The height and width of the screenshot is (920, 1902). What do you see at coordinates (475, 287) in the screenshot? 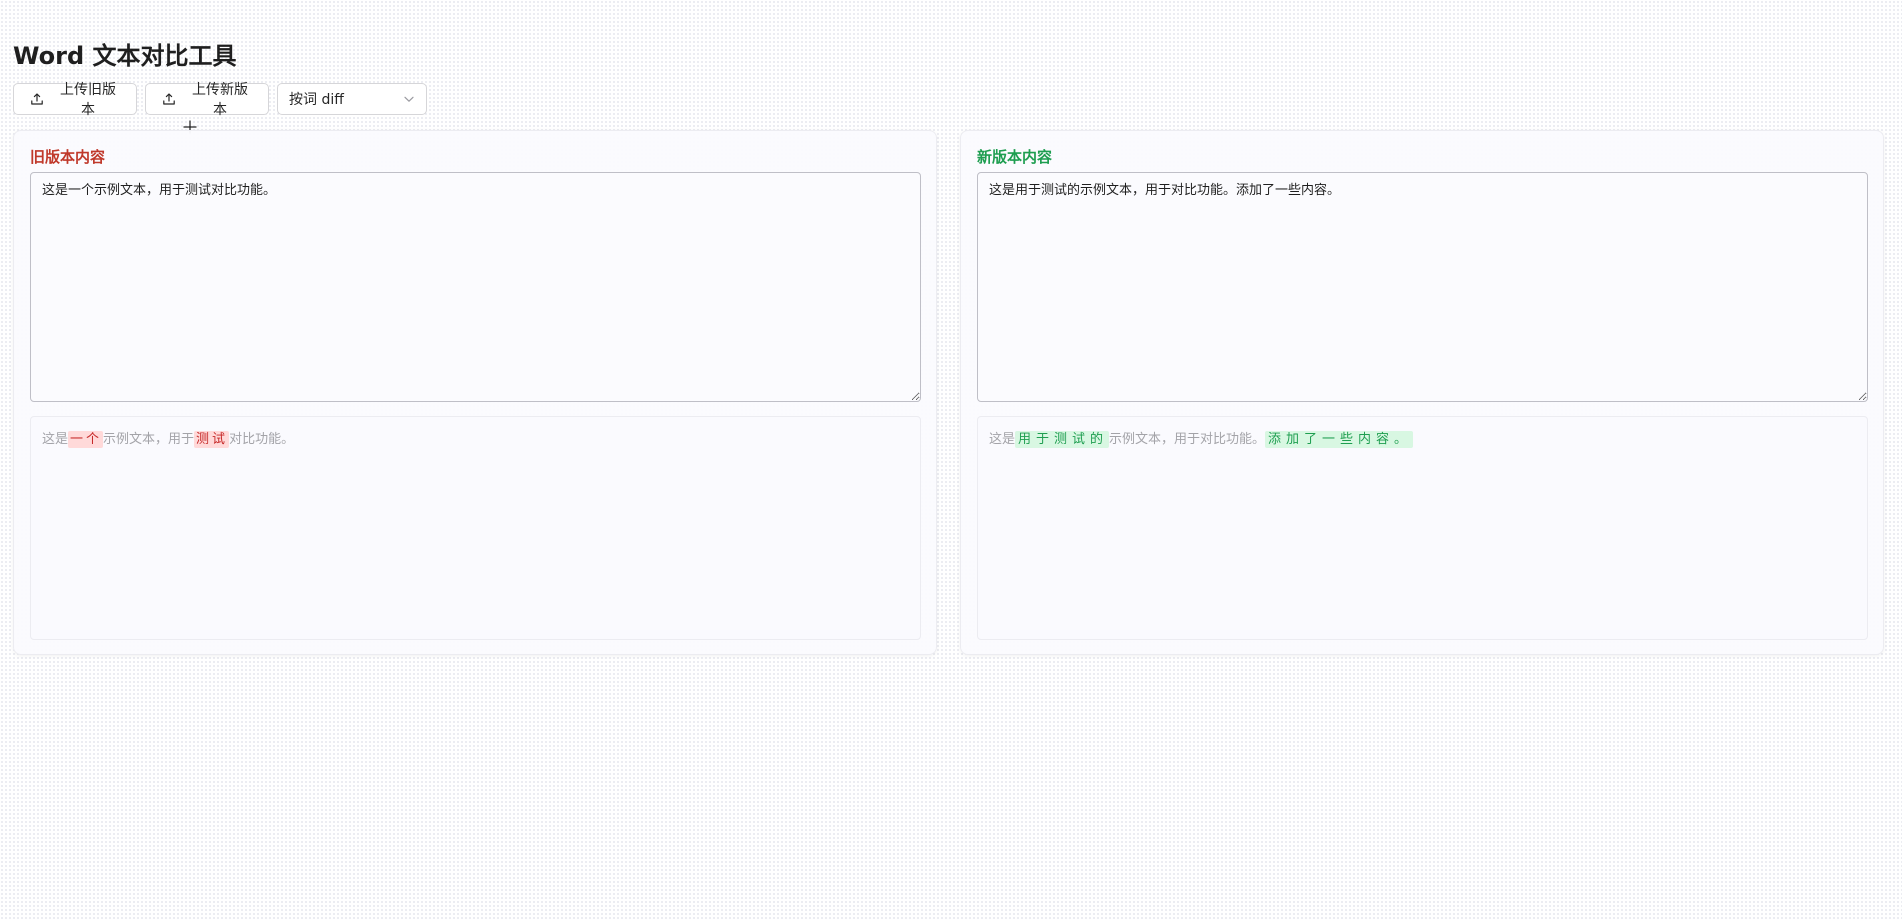
I see `old-version-textarea: 这是一个示例文本，用于测试对比功能。` at bounding box center [475, 287].